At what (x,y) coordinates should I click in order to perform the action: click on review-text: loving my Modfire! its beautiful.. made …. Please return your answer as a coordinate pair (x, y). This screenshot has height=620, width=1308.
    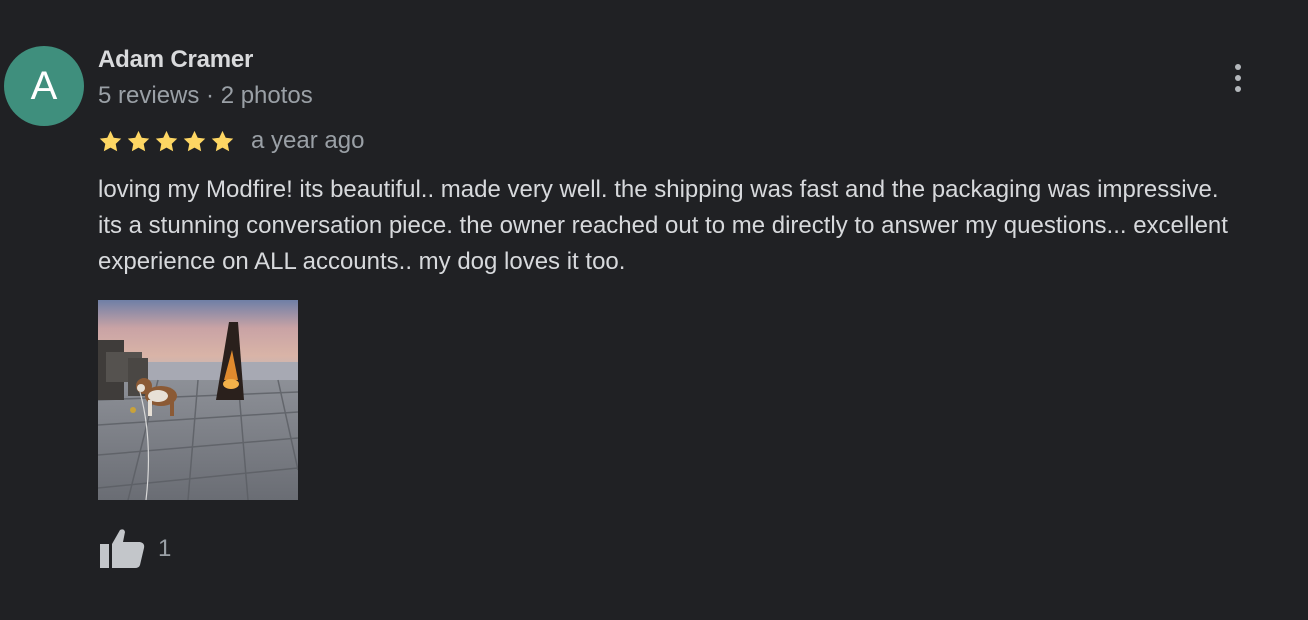
    Looking at the image, I should click on (663, 225).